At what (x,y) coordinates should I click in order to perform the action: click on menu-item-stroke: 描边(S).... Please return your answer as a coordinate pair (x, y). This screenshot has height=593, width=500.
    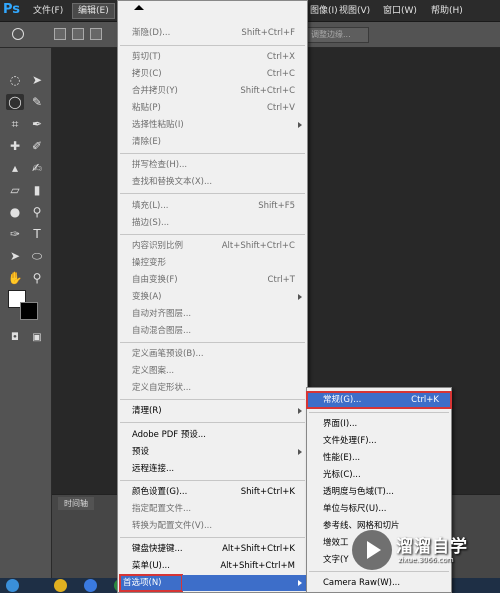
    Looking at the image, I should click on (212, 223).